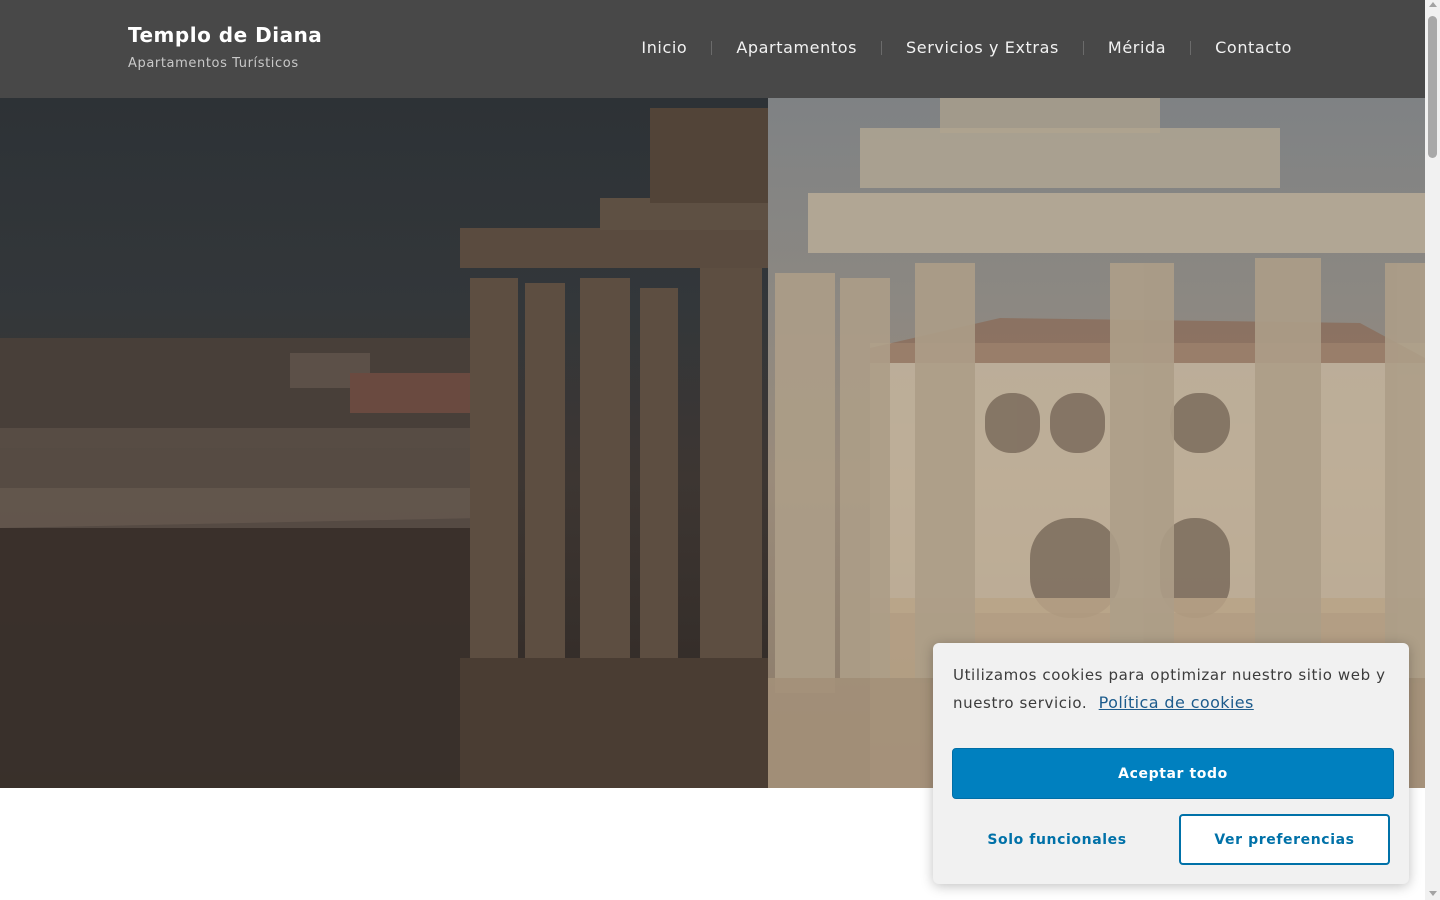  Describe the element at coordinates (1137, 47) in the screenshot. I see `nav-item-merida: Mérida` at that location.